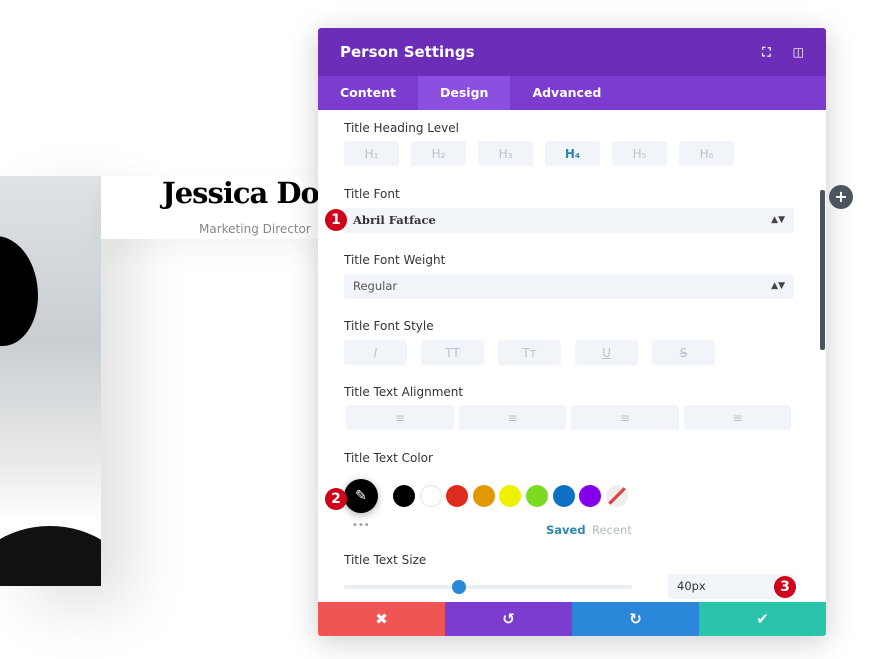  Describe the element at coordinates (452, 352) in the screenshot. I see `uppercase-button: TT` at that location.